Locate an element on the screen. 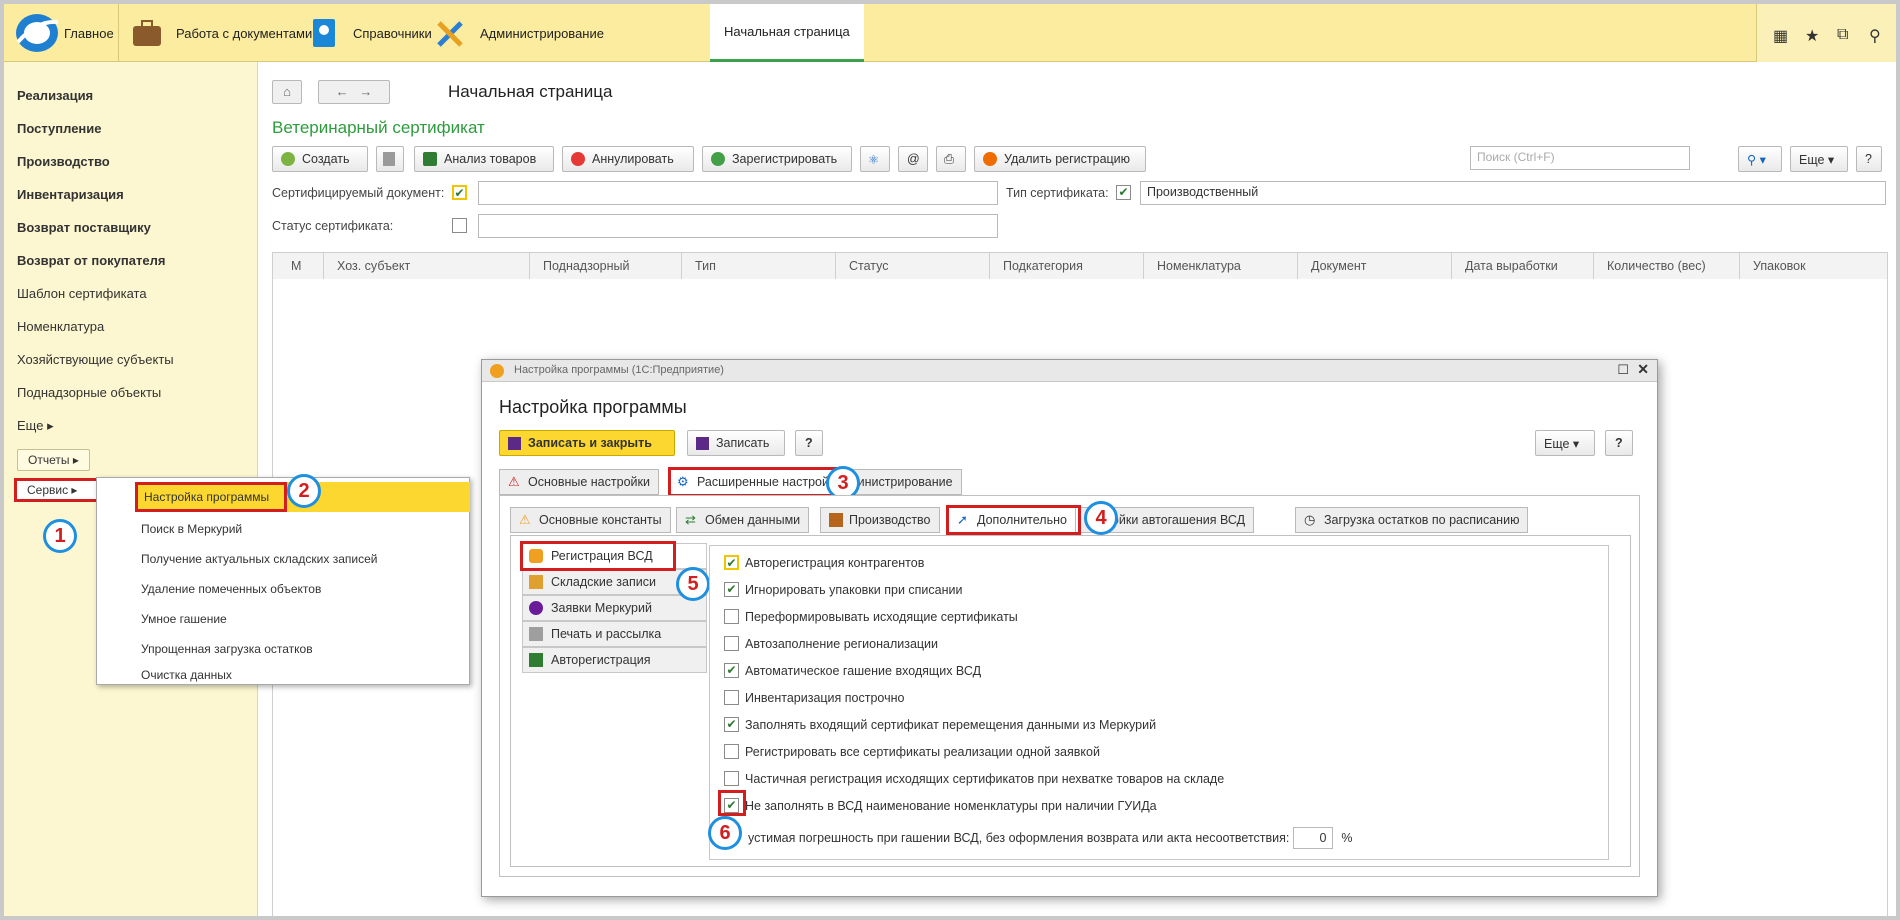 The width and height of the screenshot is (1900, 920). section-main: Главное is located at coordinates (89, 33).